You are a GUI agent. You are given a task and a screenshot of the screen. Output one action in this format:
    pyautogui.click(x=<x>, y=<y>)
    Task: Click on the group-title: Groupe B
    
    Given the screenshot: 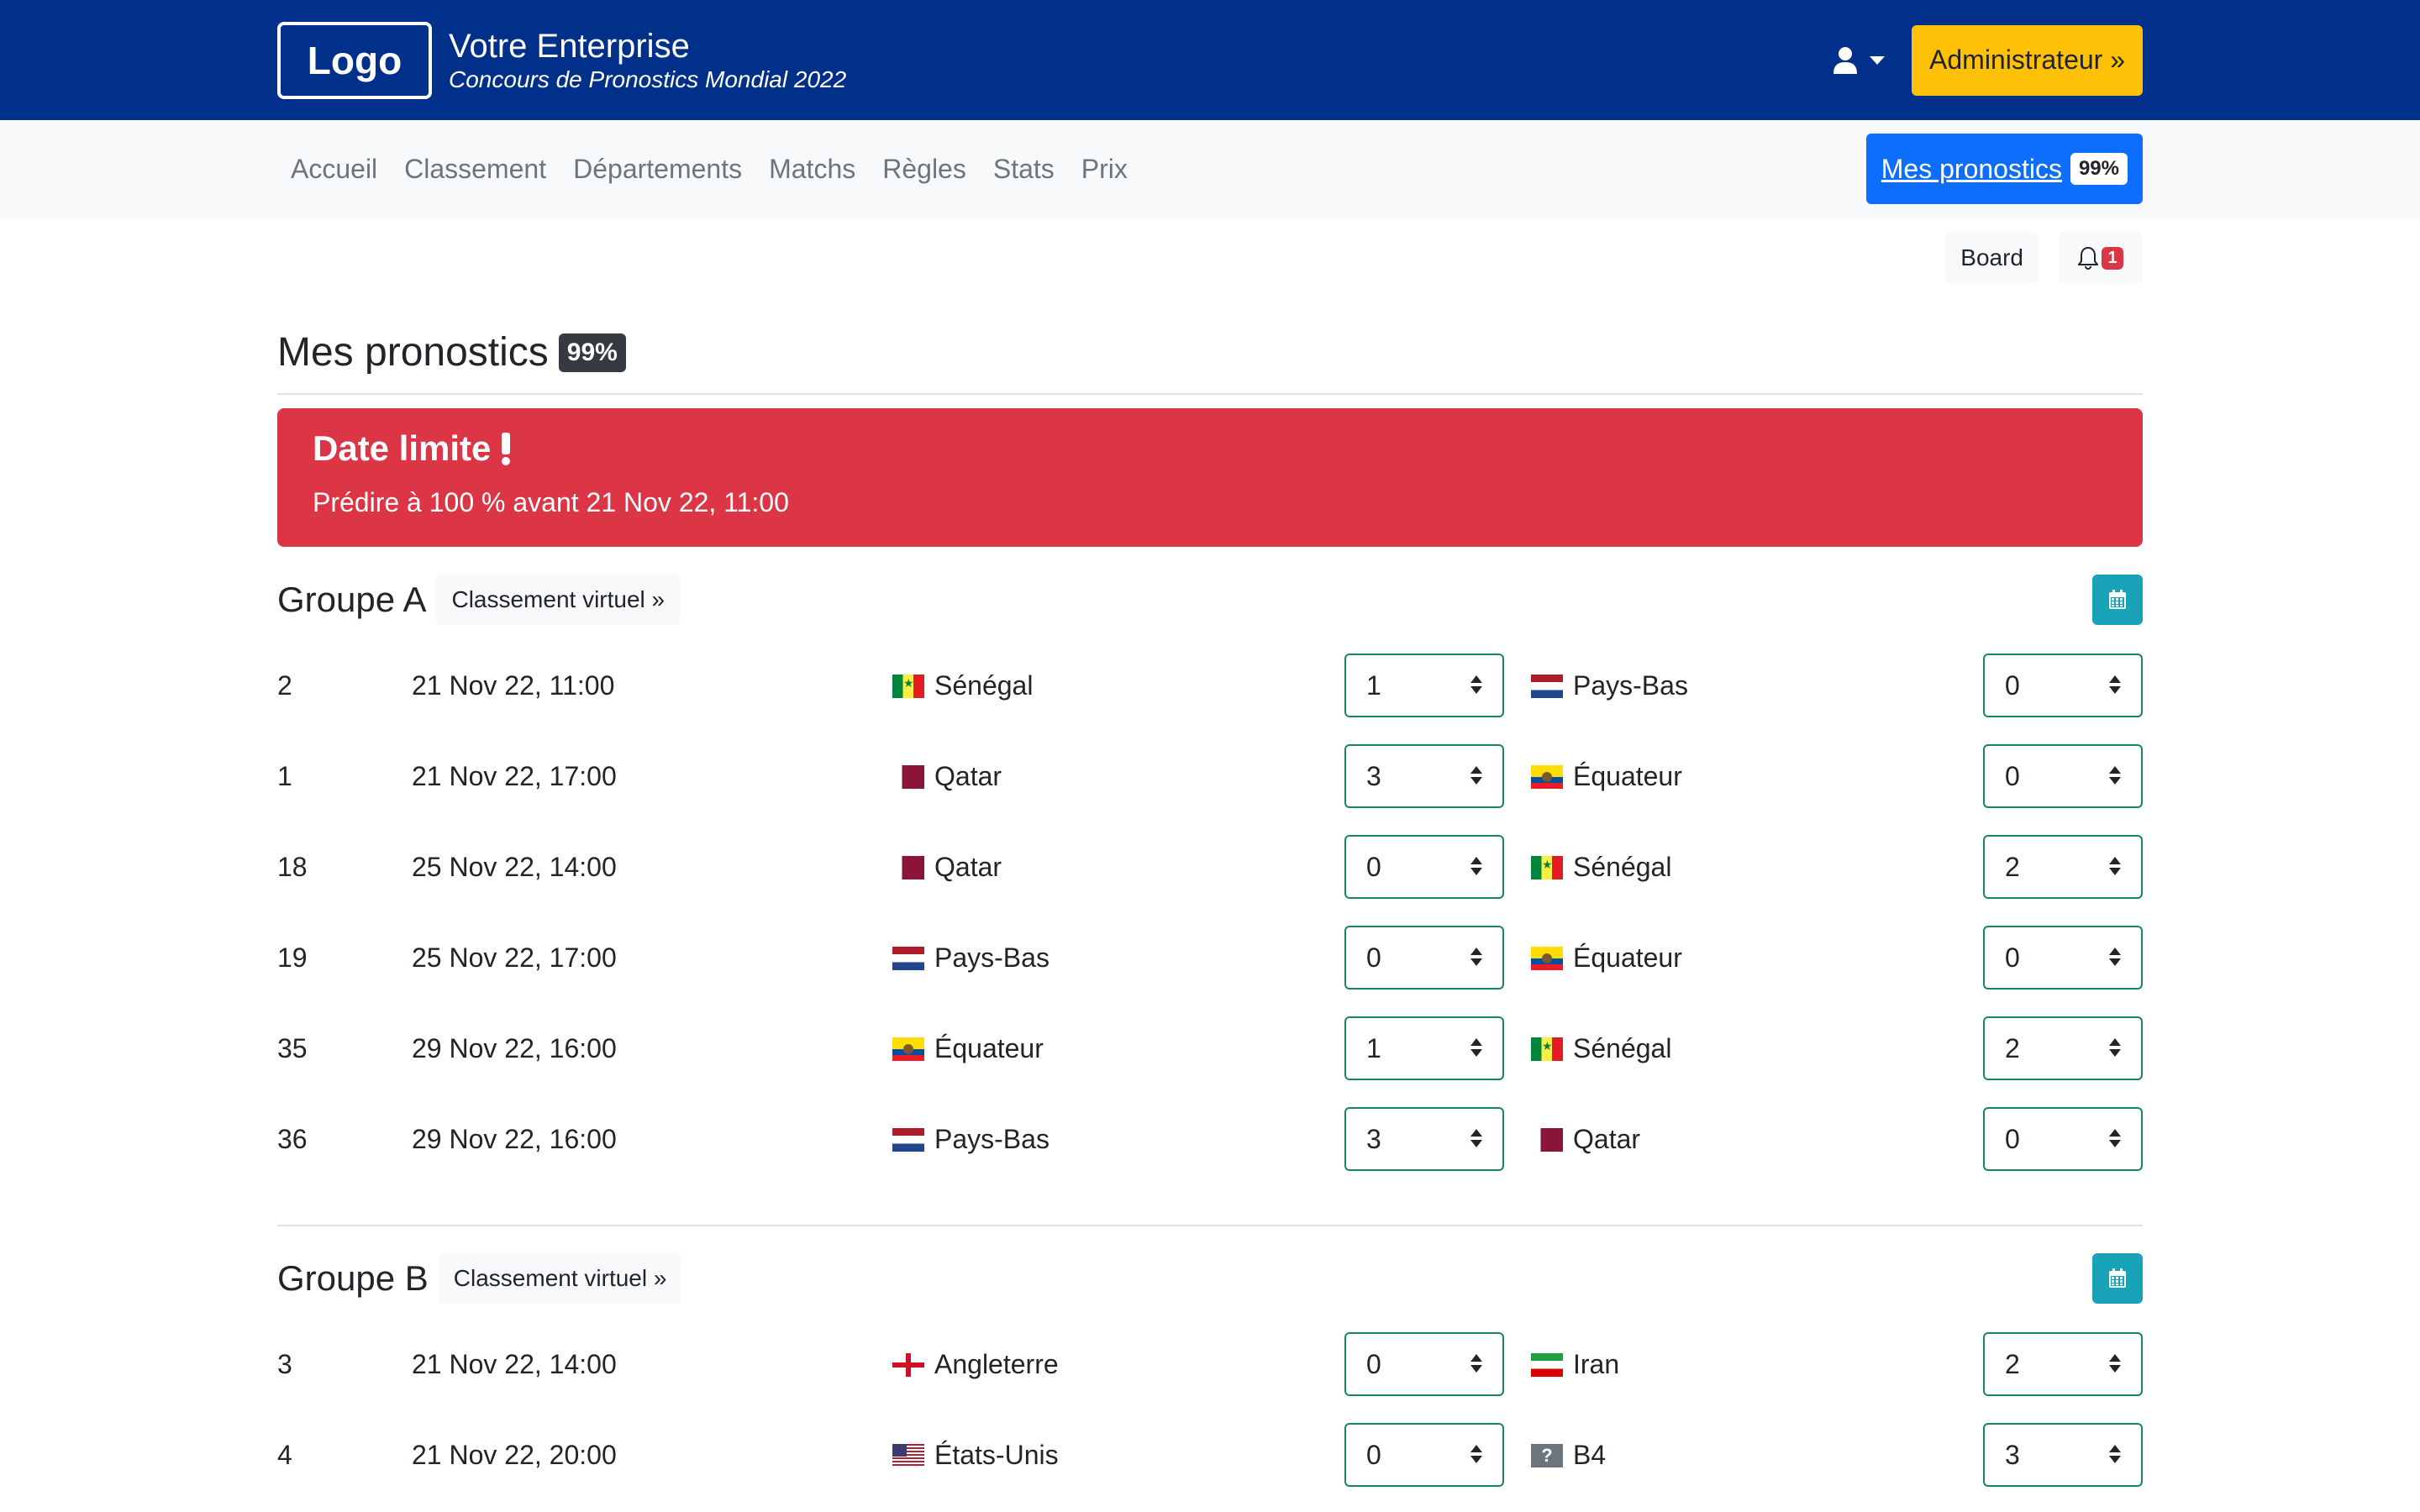 What is the action you would take?
    pyautogui.click(x=353, y=1278)
    